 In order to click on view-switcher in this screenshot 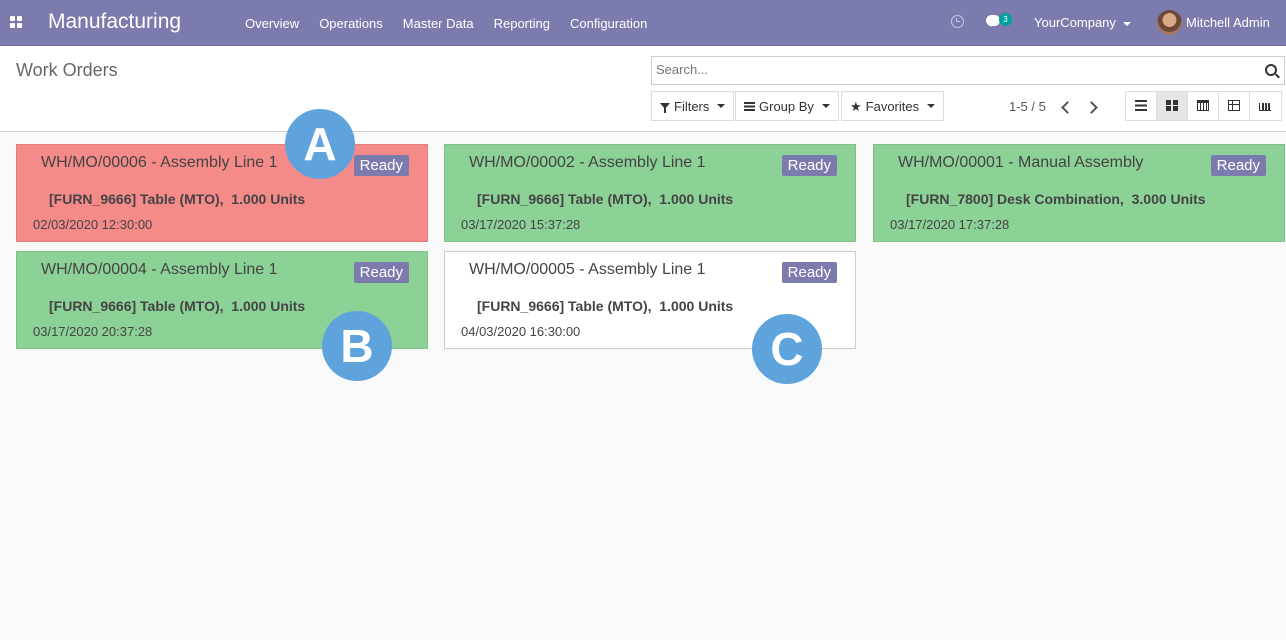, I will do `click(1203, 106)`.